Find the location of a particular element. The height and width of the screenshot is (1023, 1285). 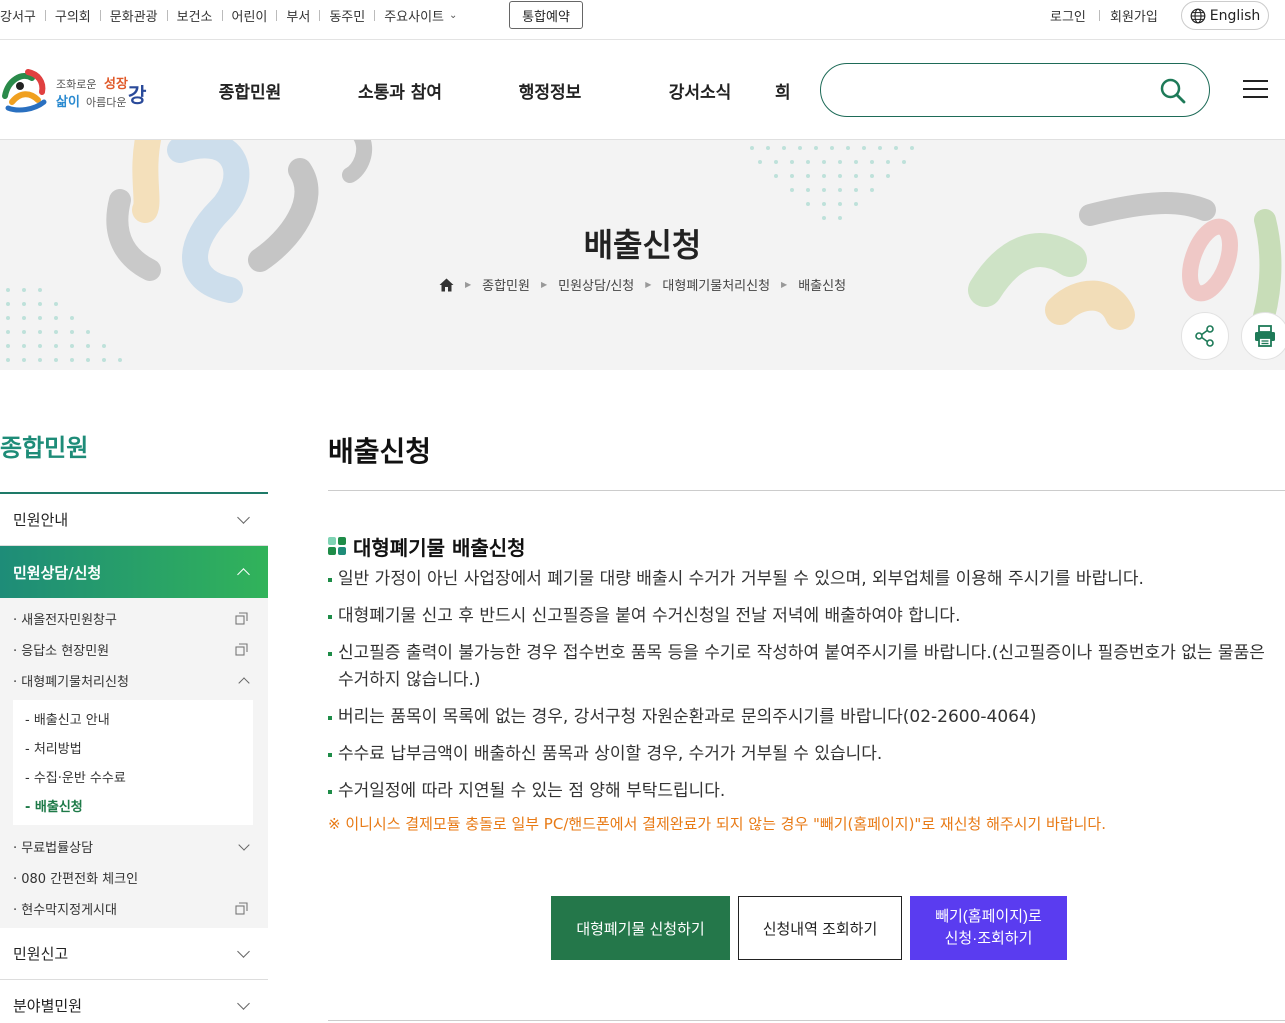

site-link-gangseo: 강서구 is located at coordinates (18, 15).